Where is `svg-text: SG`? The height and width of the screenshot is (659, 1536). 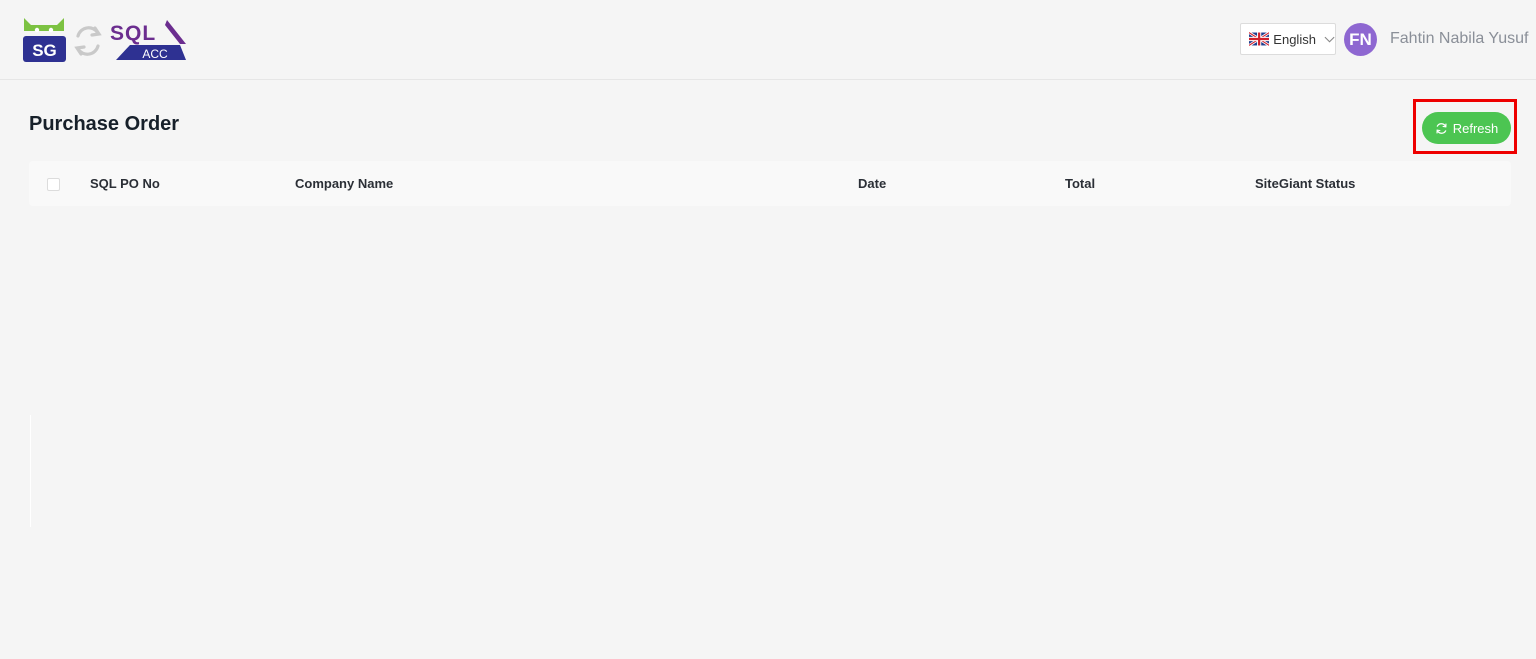 svg-text: SG is located at coordinates (44, 50).